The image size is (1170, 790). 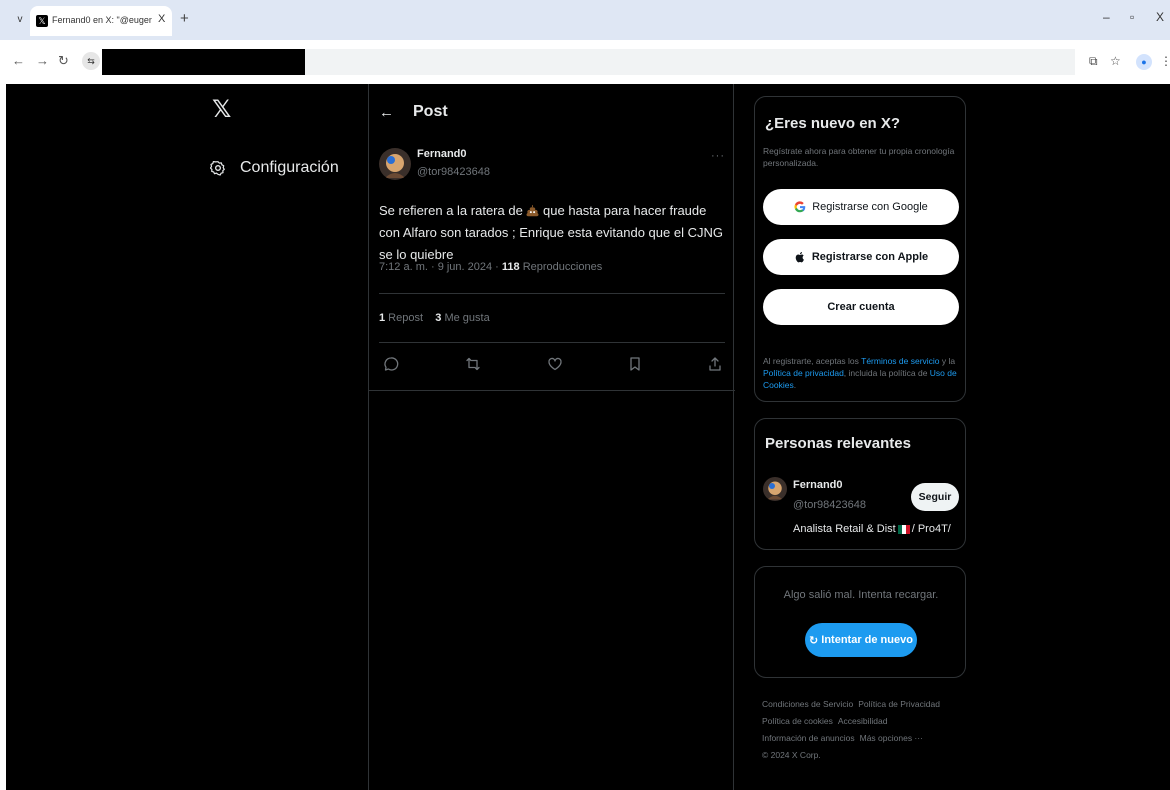 What do you see at coordinates (1144, 62) in the screenshot?
I see `profile-avatar-icon: ●` at bounding box center [1144, 62].